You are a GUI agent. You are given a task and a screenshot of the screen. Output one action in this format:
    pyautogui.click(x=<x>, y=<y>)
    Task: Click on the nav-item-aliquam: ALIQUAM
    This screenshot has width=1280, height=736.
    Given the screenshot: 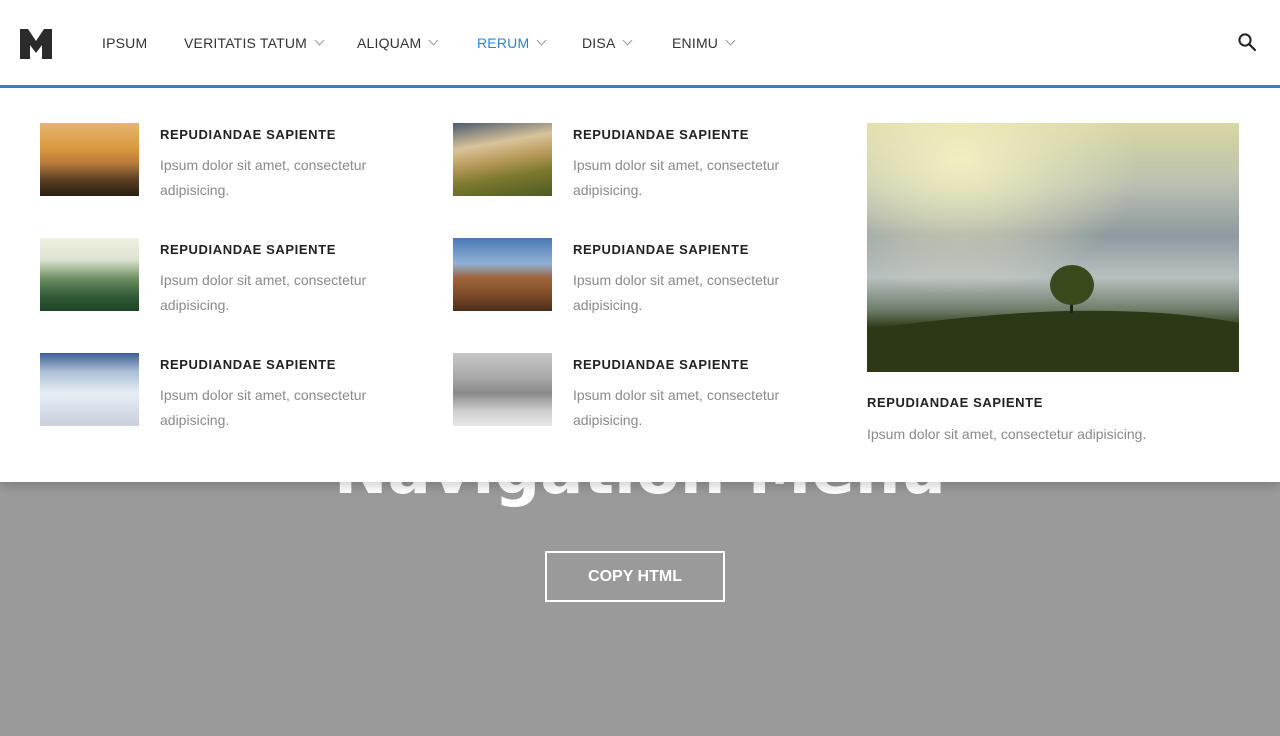 What is the action you would take?
    pyautogui.click(x=398, y=42)
    